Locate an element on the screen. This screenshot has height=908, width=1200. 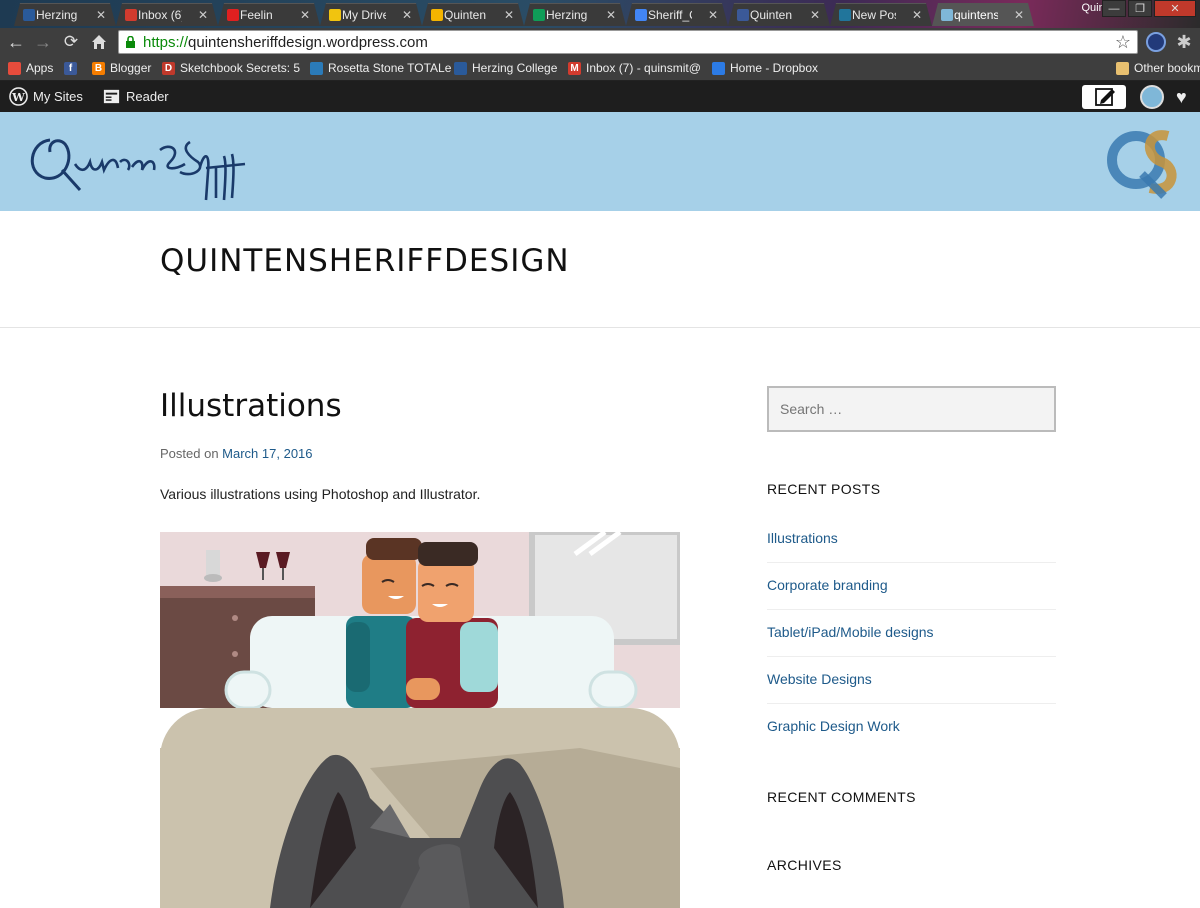
extension-icon is located at coordinates (1156, 42).